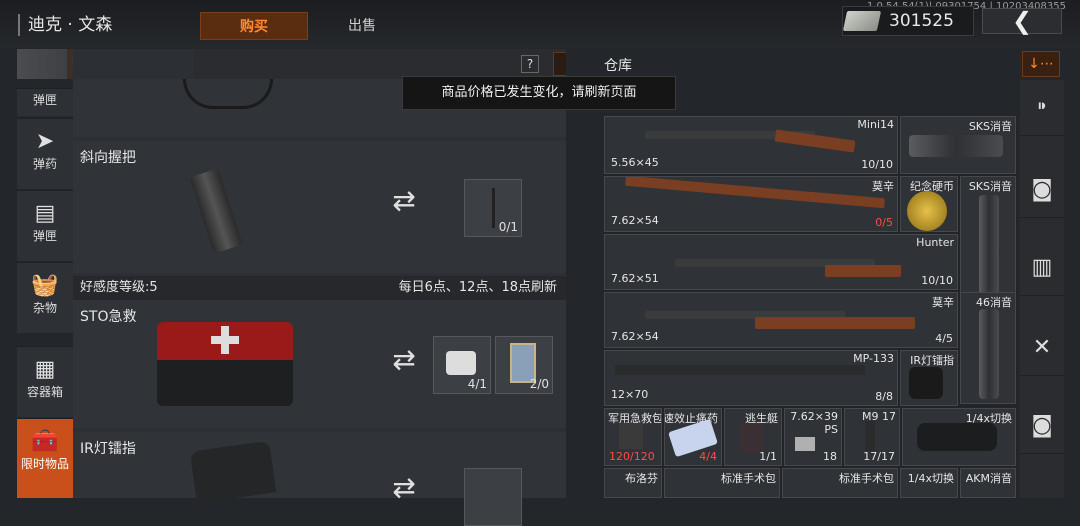  I want to click on warehouse-item-ibuprofen: 布洛芬, so click(633, 483).